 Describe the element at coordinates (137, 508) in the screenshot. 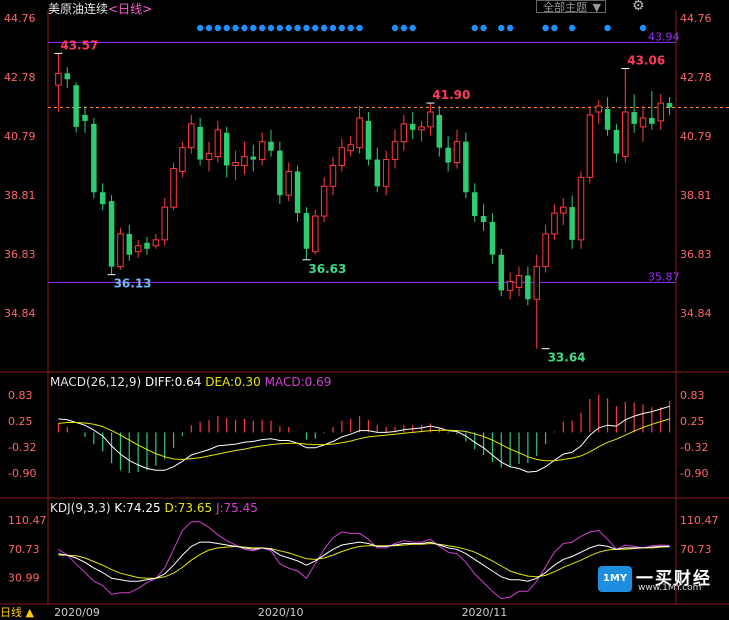

I see `kdj-k-value: K:74.25` at that location.